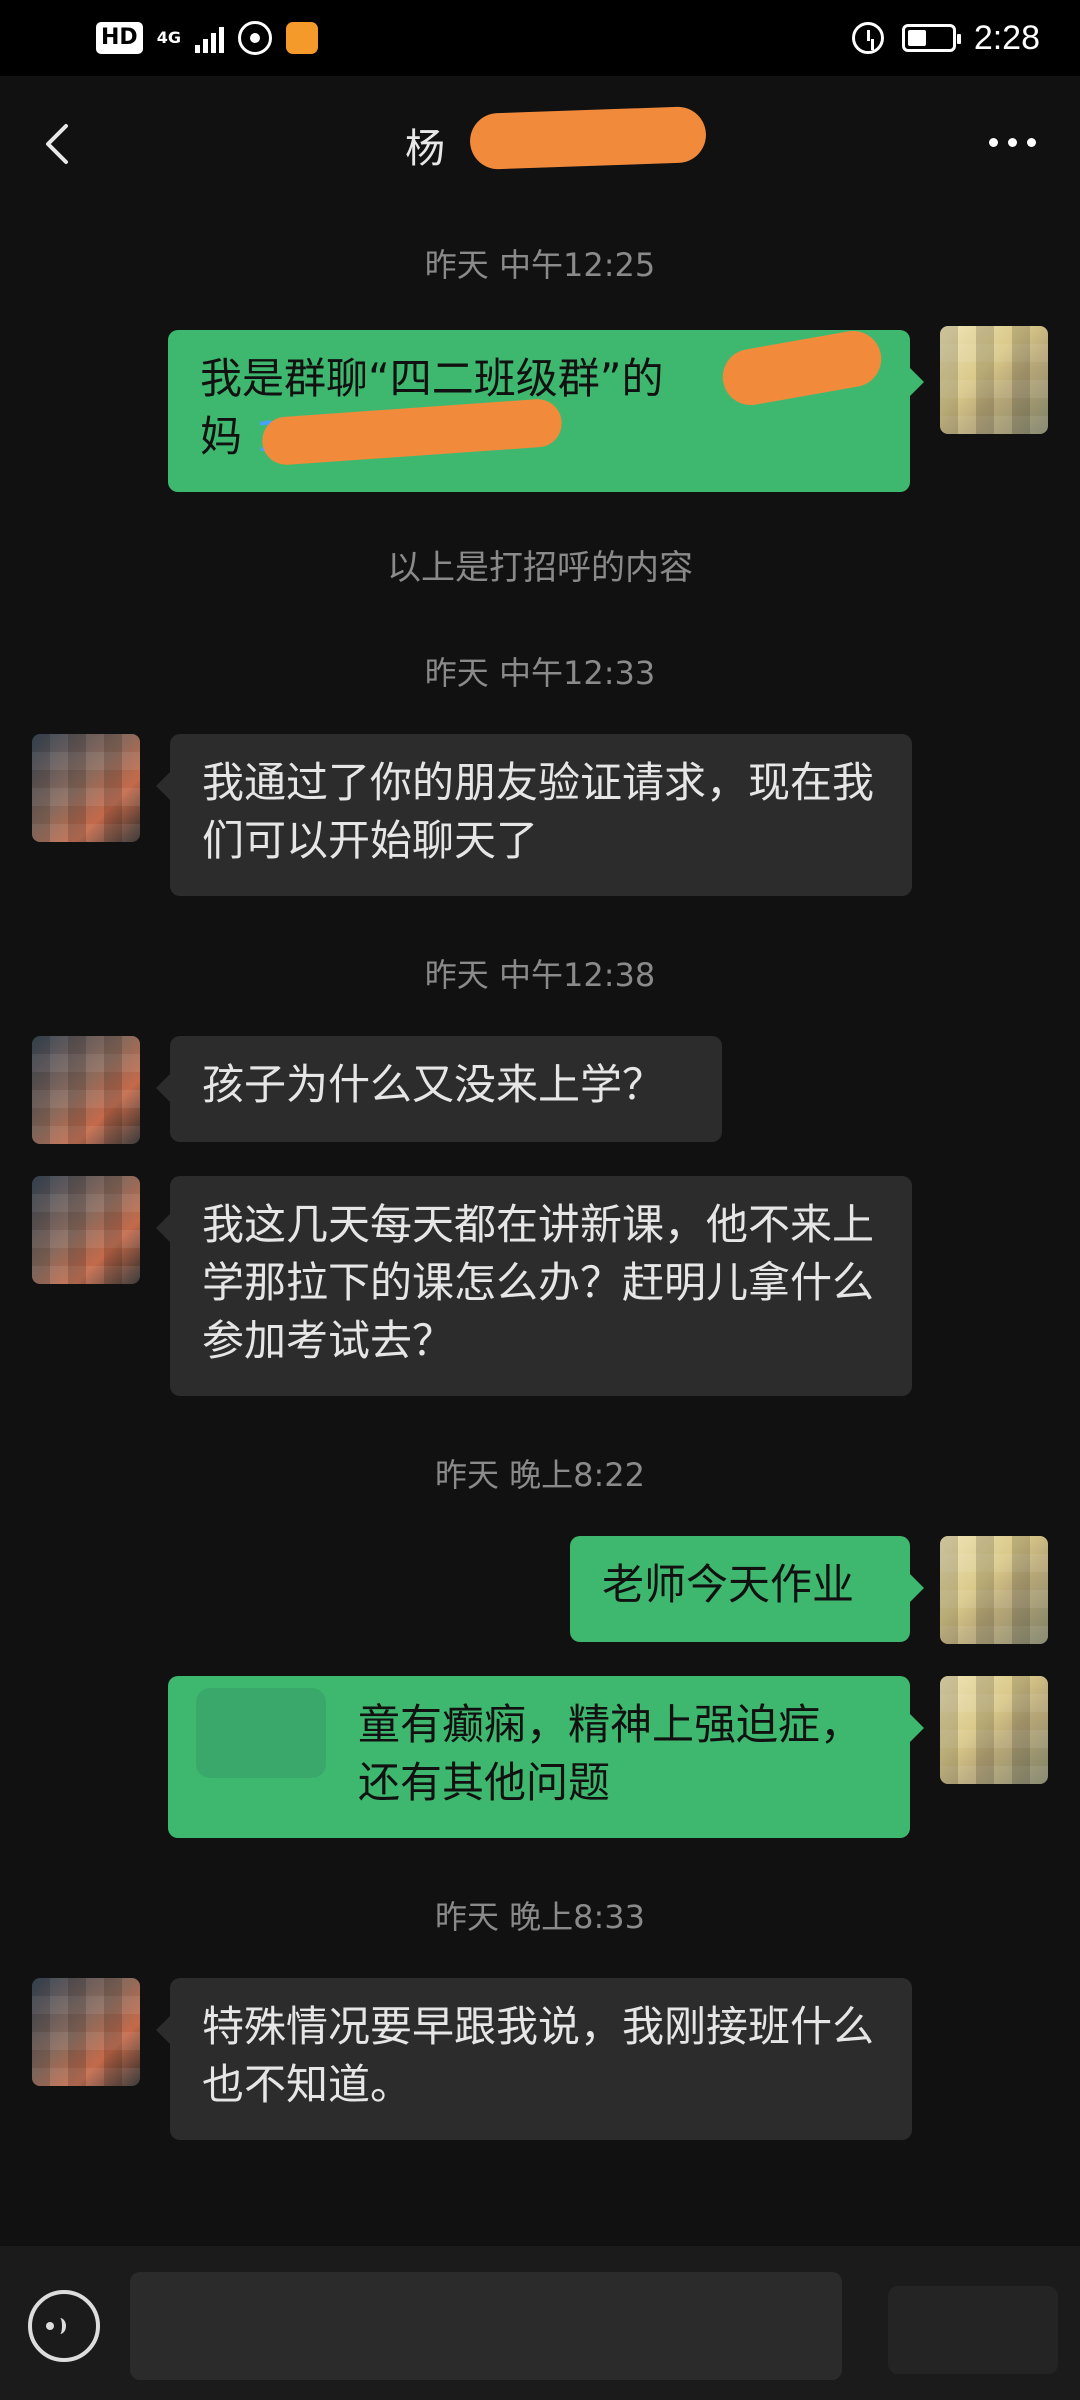  Describe the element at coordinates (867, 38) in the screenshot. I see `alarm-icon` at that location.